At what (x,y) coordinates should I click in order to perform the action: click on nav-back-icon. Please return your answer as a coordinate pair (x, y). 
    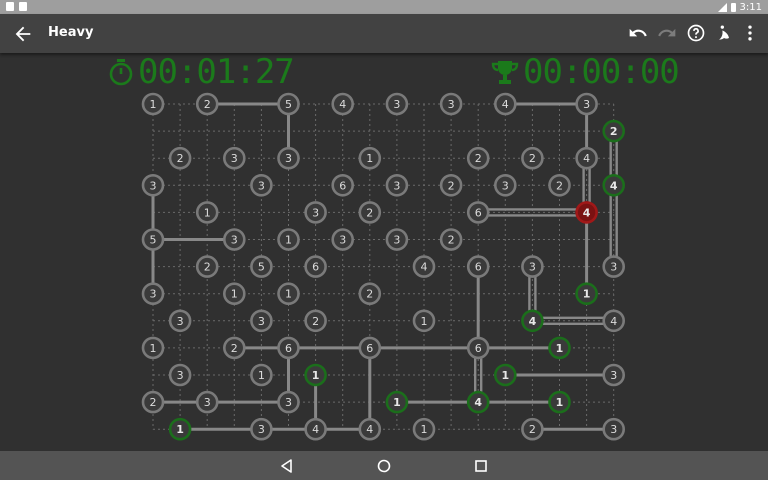
    Looking at the image, I should click on (287, 466).